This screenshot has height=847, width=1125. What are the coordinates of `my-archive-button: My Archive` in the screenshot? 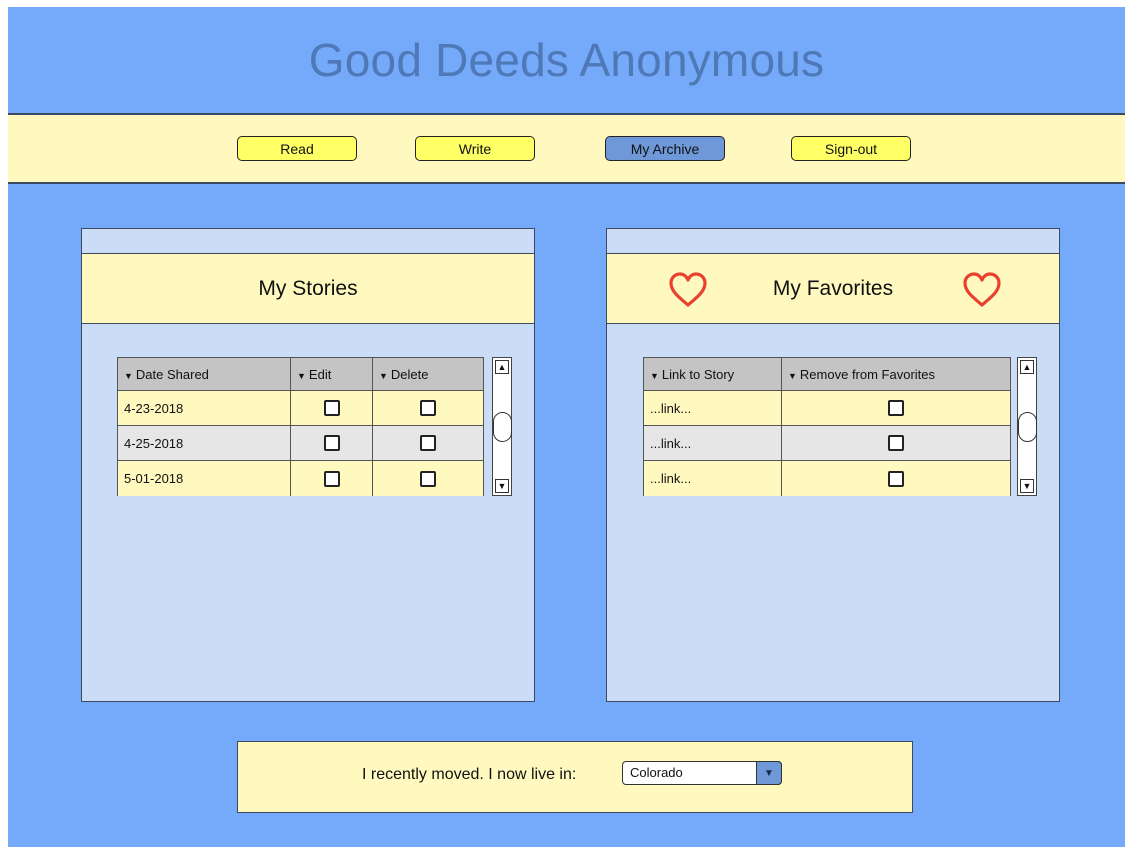 It's located at (665, 148).